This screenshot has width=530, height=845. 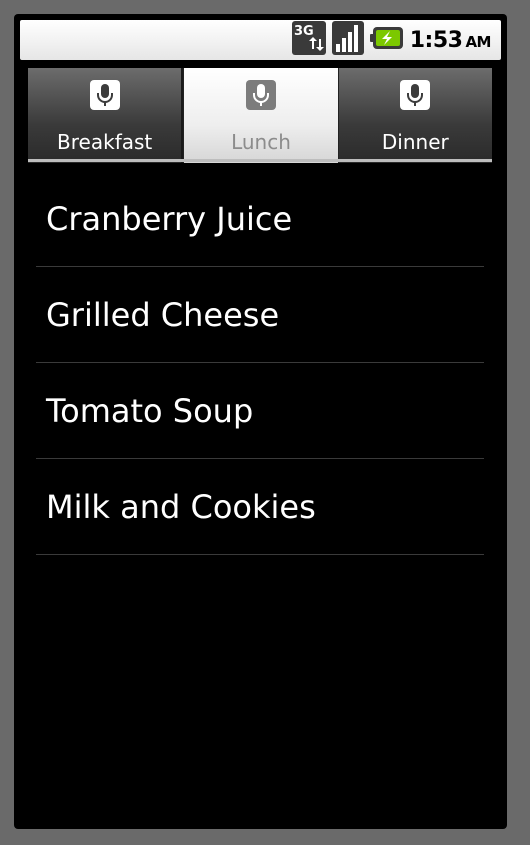 What do you see at coordinates (347, 40) in the screenshot?
I see `signal-strength-icon` at bounding box center [347, 40].